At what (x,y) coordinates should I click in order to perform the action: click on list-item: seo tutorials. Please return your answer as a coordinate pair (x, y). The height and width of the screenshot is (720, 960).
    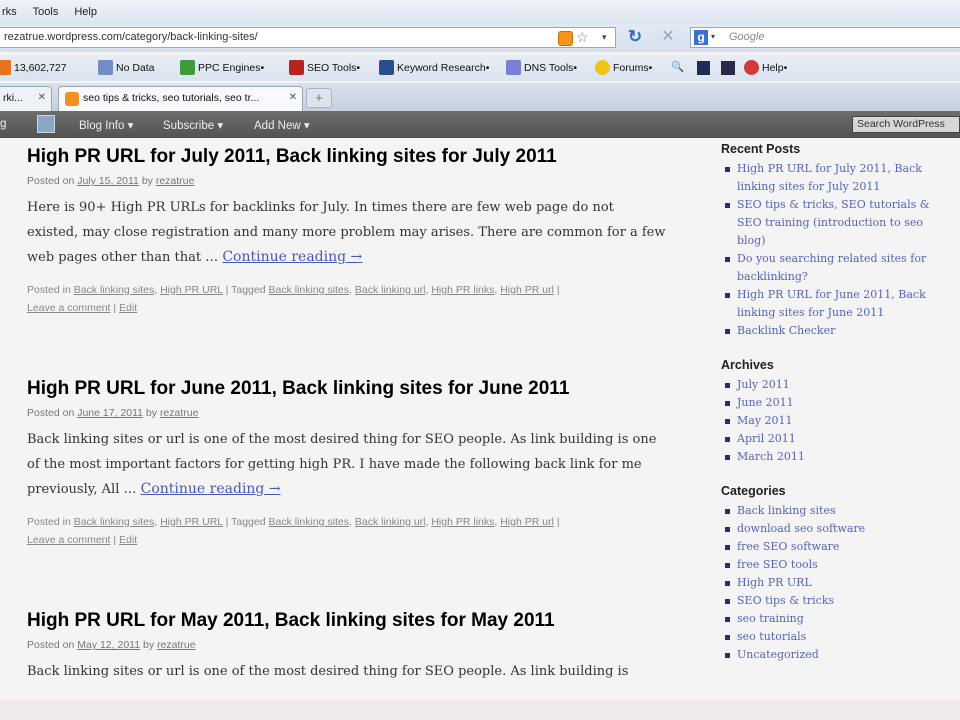
    Looking at the image, I should click on (836, 637).